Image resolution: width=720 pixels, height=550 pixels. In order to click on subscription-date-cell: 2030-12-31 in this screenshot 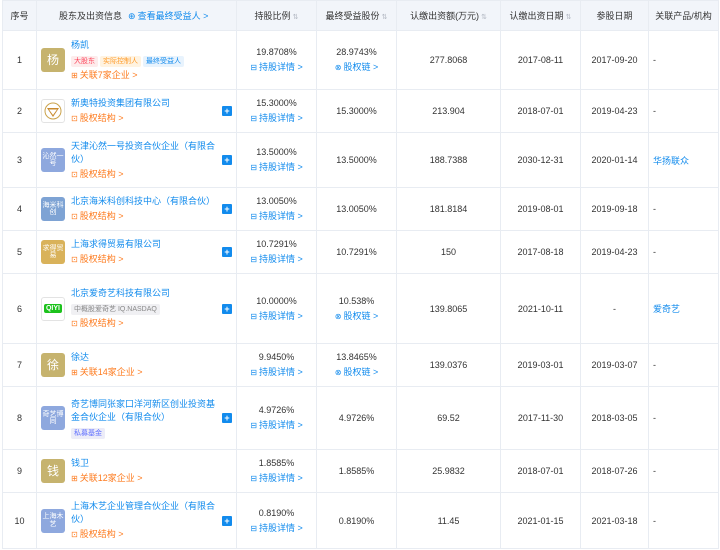, I will do `click(540, 160)`.